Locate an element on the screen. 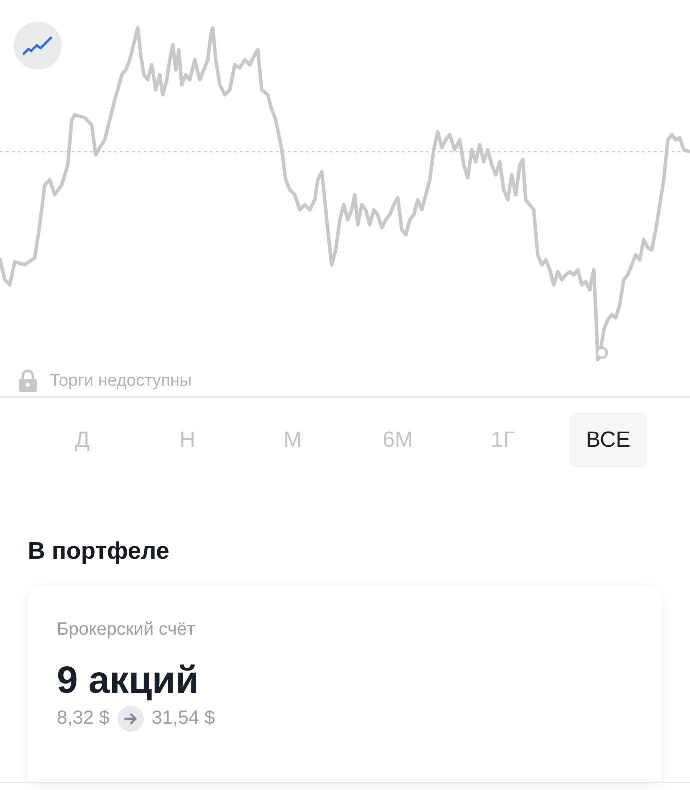 The width and height of the screenshot is (690, 790). arrow-right-icon is located at coordinates (131, 719).